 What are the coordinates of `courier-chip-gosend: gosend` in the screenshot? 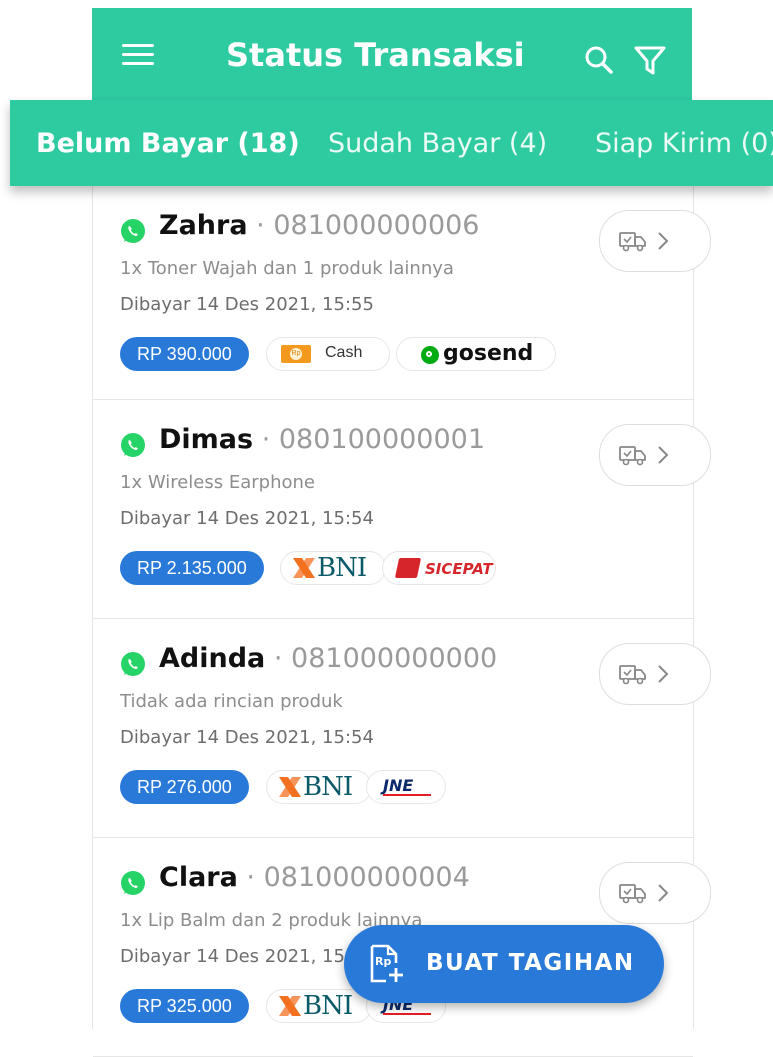 It's located at (476, 354).